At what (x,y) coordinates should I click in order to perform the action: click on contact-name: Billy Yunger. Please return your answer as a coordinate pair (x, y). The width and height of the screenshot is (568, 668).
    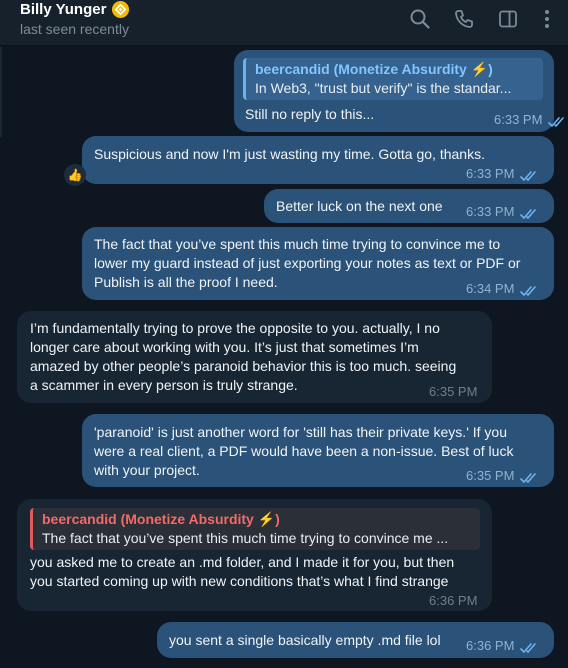
    Looking at the image, I should click on (63, 9).